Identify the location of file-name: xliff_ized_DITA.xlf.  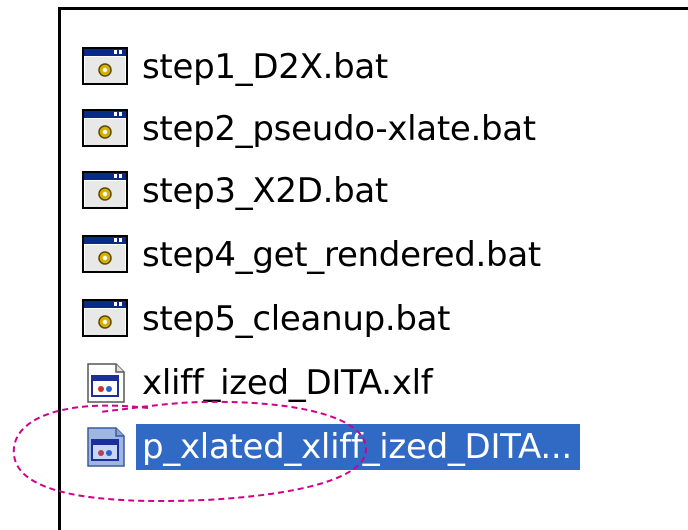
(287, 383).